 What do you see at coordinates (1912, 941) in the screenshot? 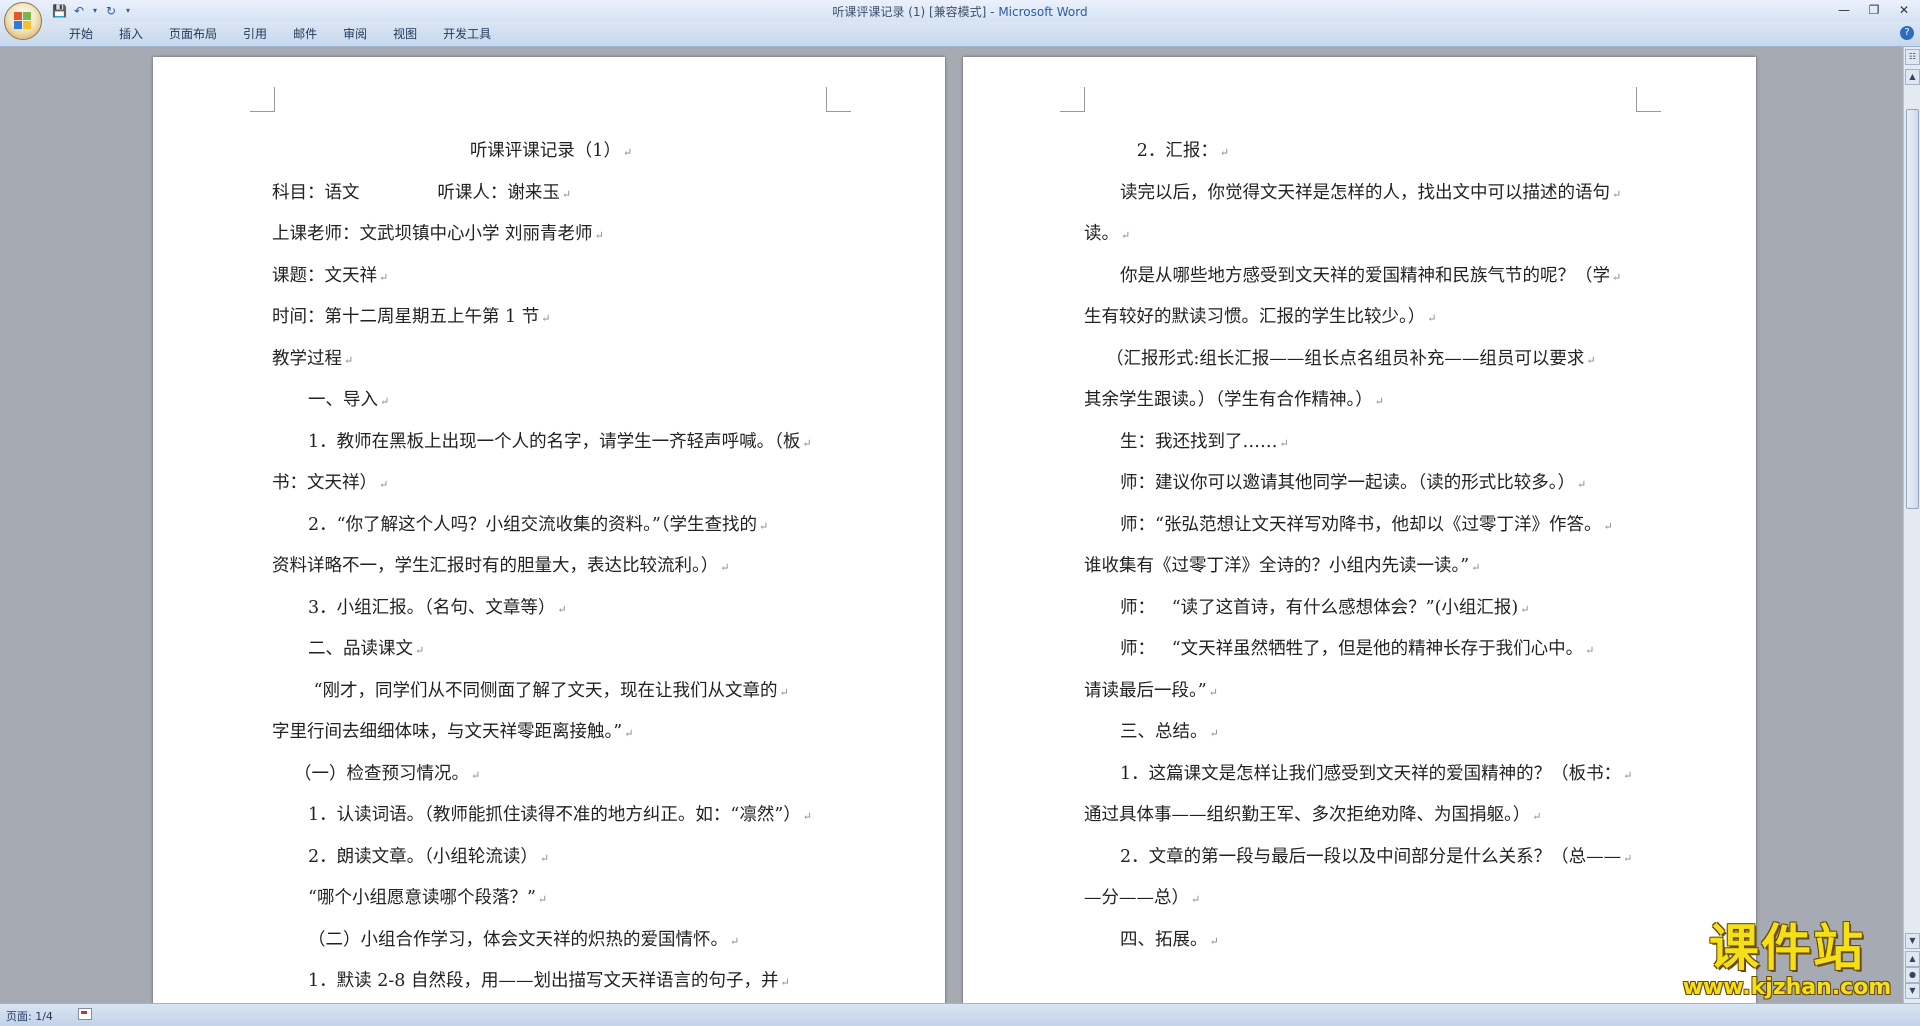
I see `scroll-down-icon: ▼` at bounding box center [1912, 941].